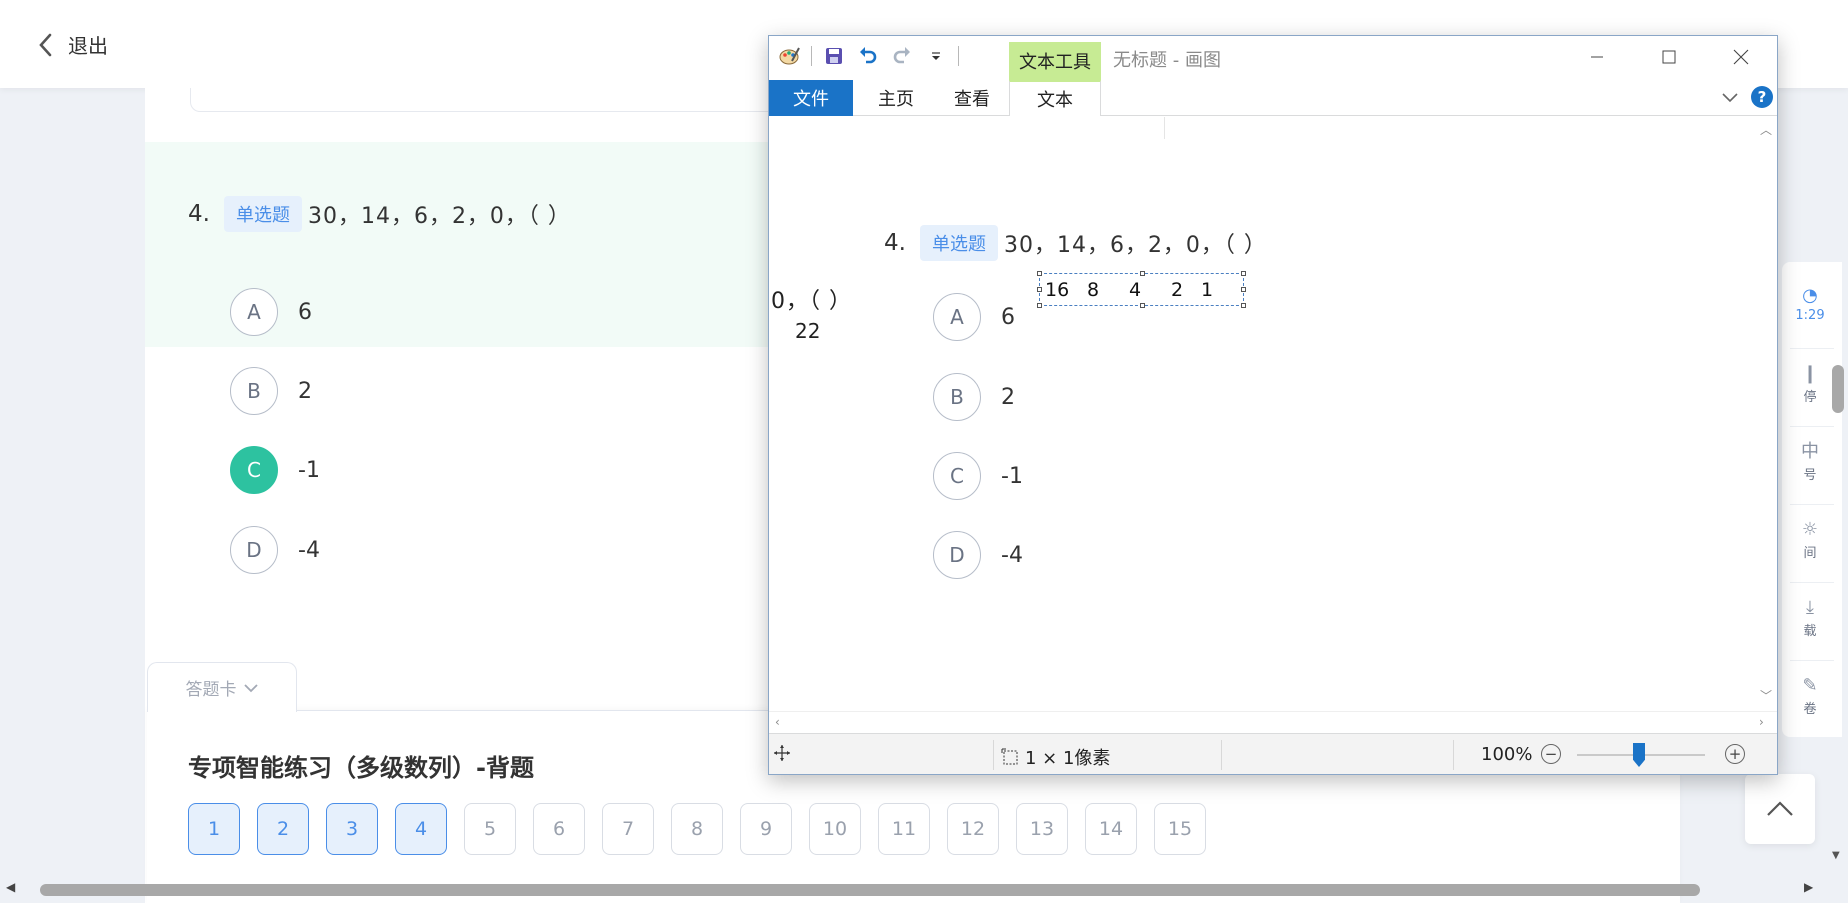 The height and width of the screenshot is (903, 1848). I want to click on tab-file: 文件, so click(811, 98).